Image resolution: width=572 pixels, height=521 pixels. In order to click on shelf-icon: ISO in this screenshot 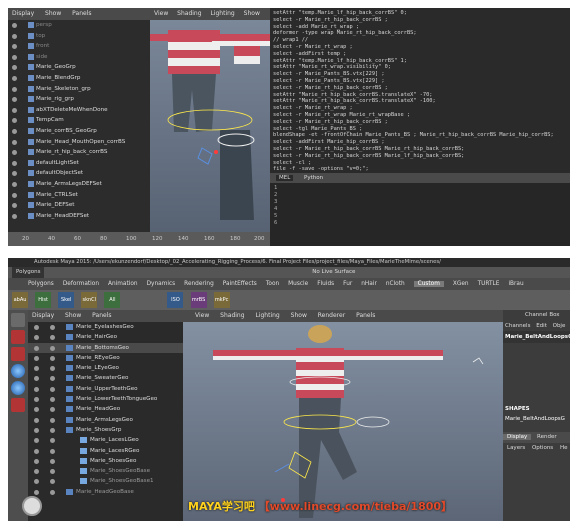, I will do `click(175, 300)`.